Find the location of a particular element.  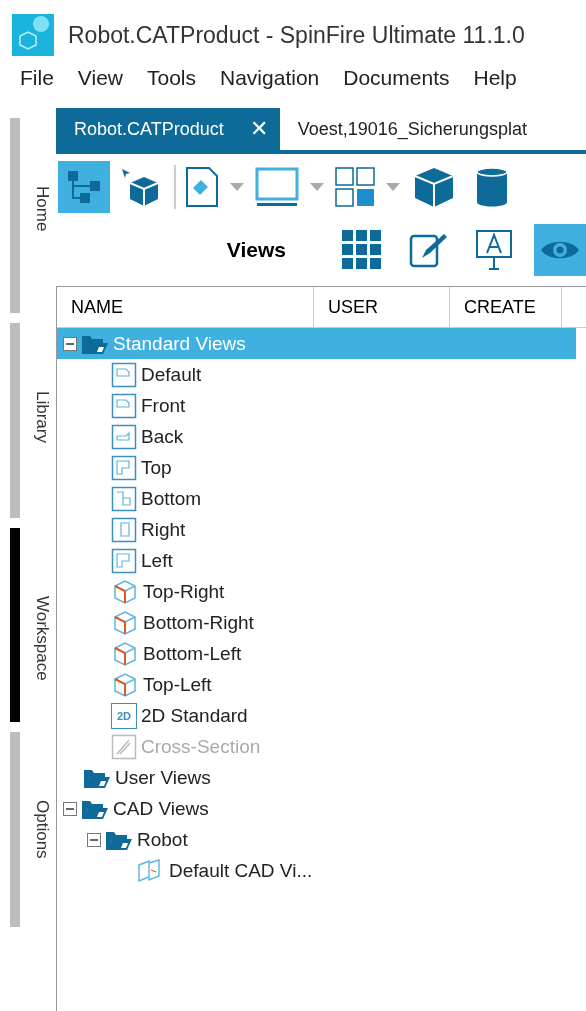

grid-icon is located at coordinates (362, 250).